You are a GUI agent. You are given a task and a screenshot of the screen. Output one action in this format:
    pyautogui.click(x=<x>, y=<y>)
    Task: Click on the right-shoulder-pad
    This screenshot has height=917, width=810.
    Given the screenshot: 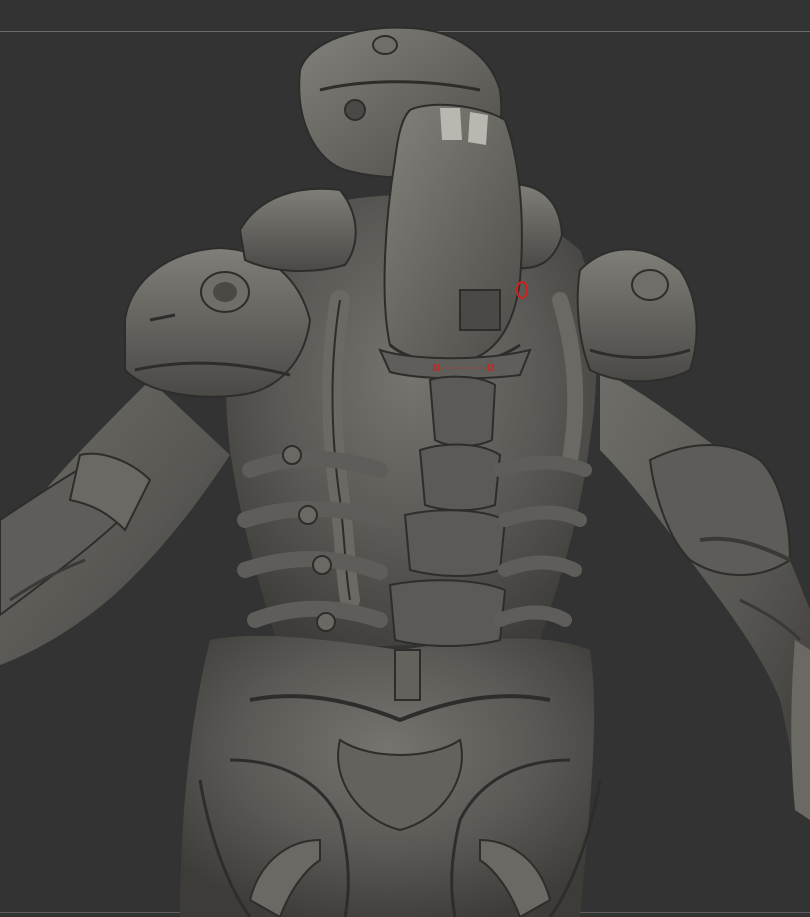 What is the action you would take?
    pyautogui.click(x=637, y=315)
    